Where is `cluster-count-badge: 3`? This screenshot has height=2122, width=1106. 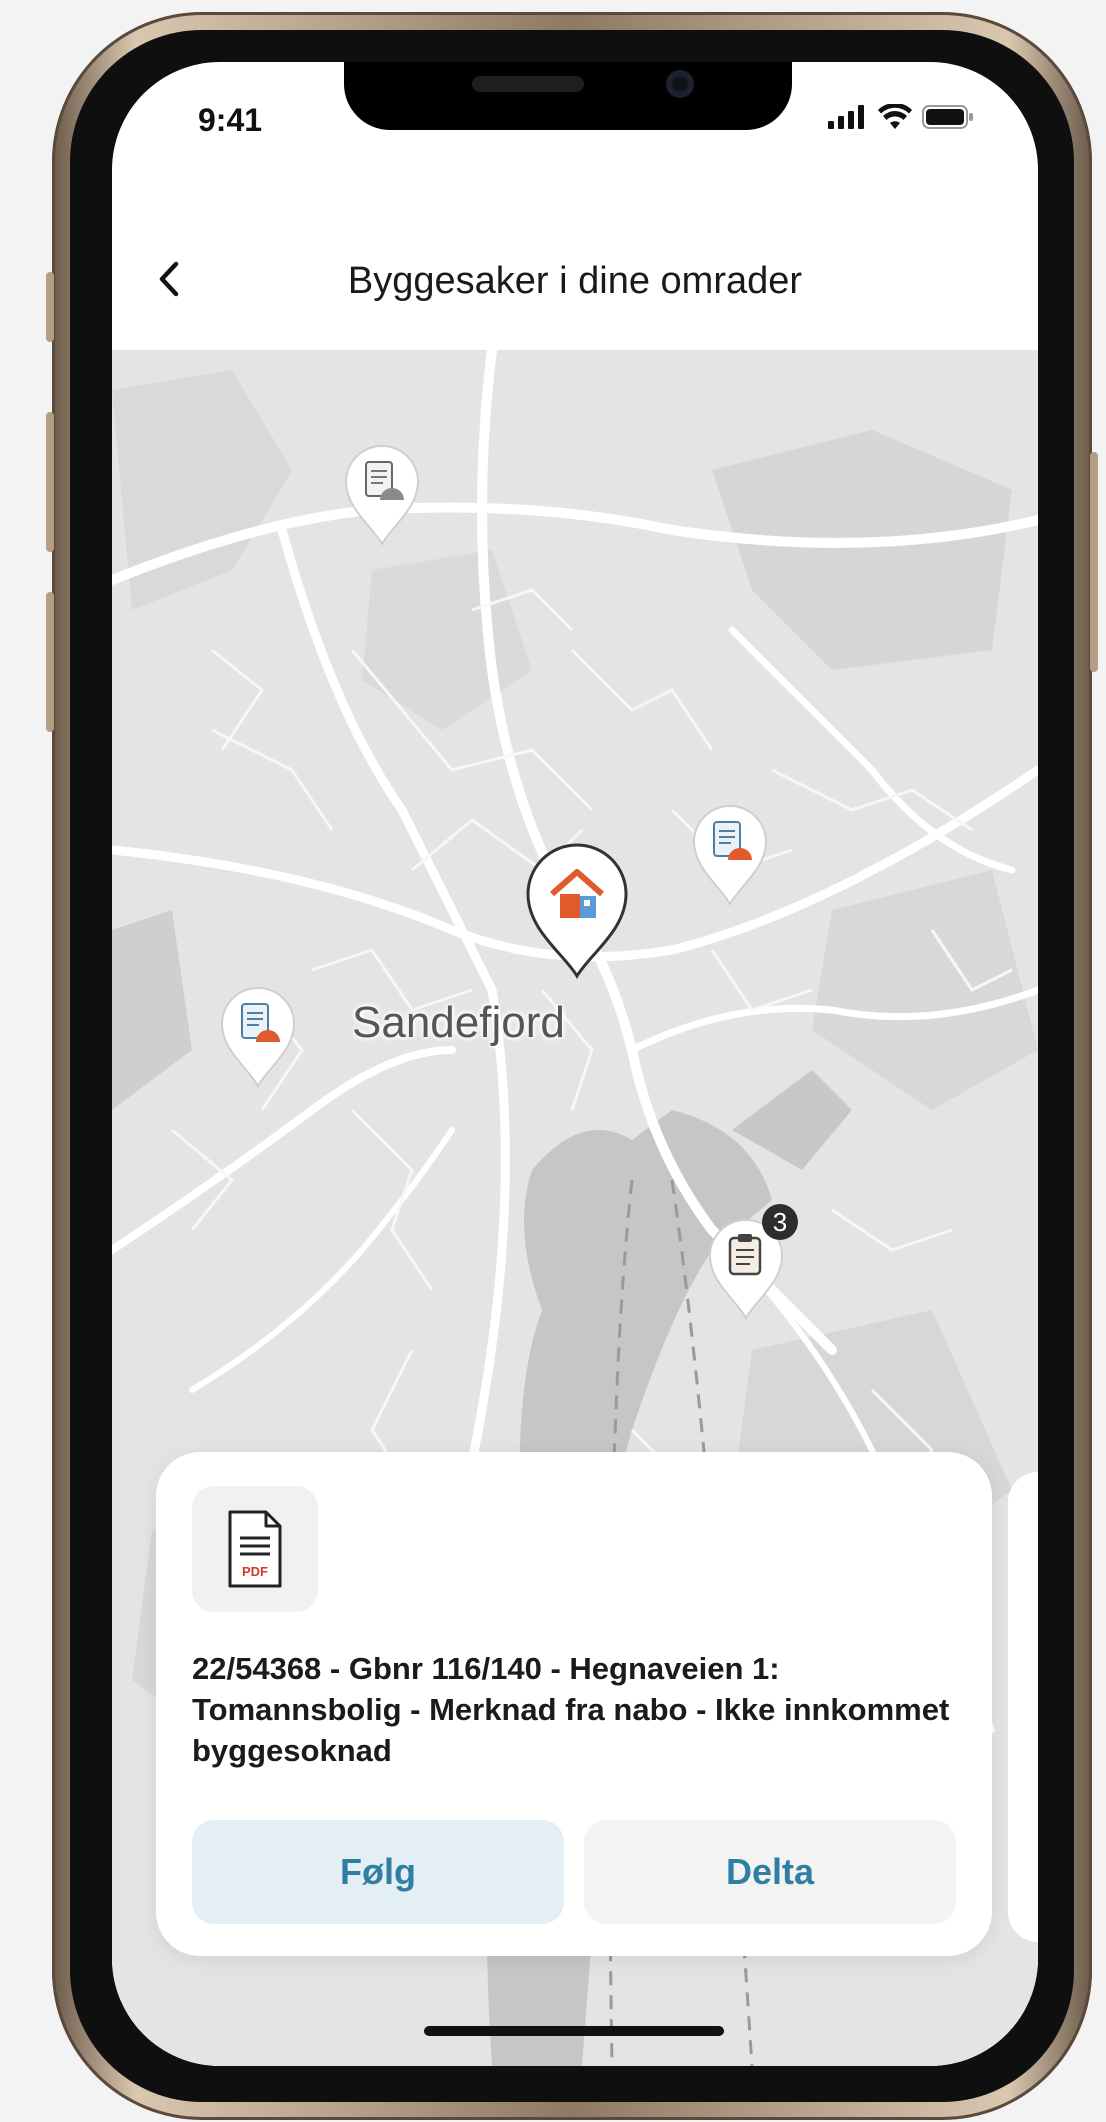
cluster-count-badge: 3 is located at coordinates (780, 1222).